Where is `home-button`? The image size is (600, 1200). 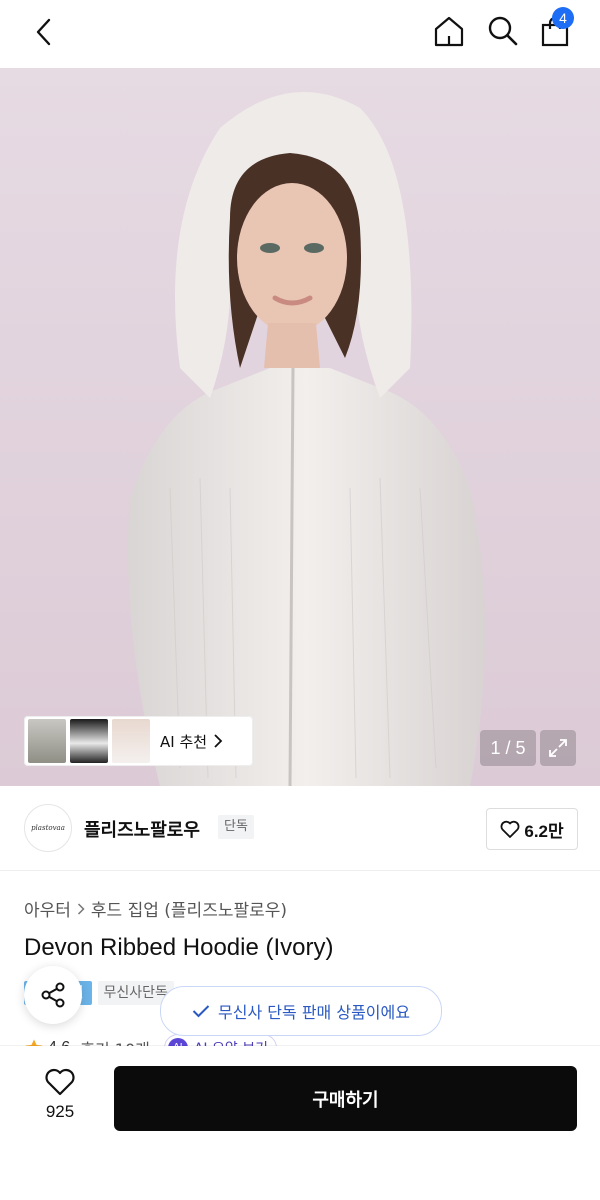
home-button is located at coordinates (449, 31).